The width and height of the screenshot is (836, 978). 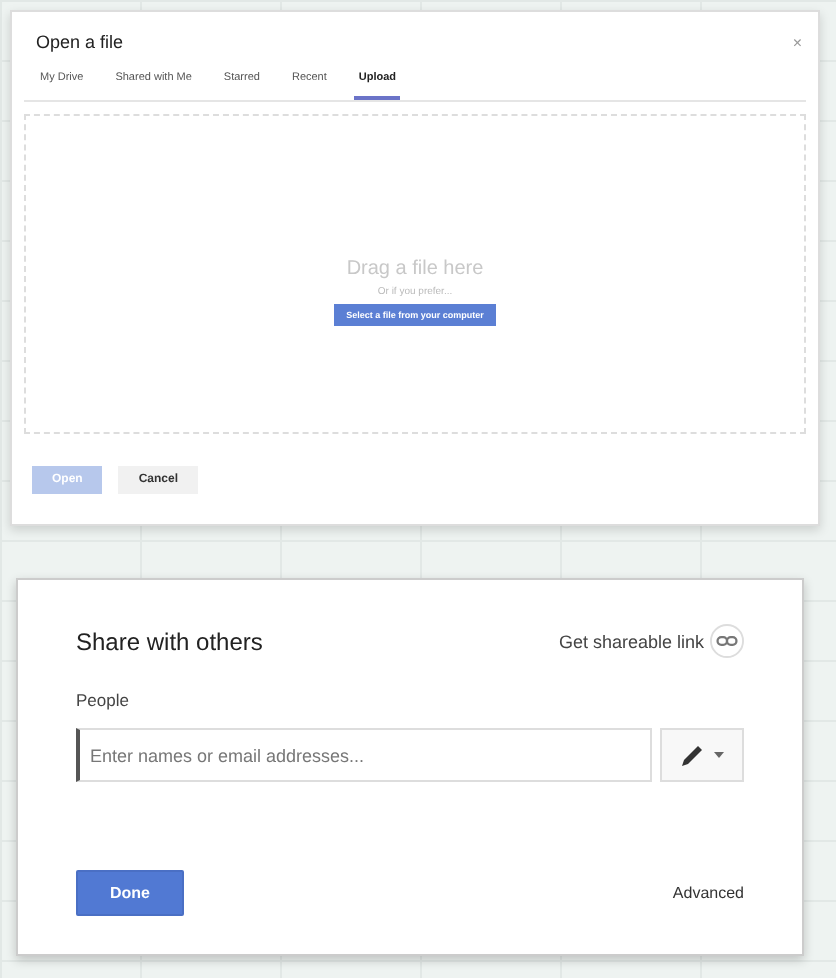 I want to click on people-label: People, so click(x=103, y=700).